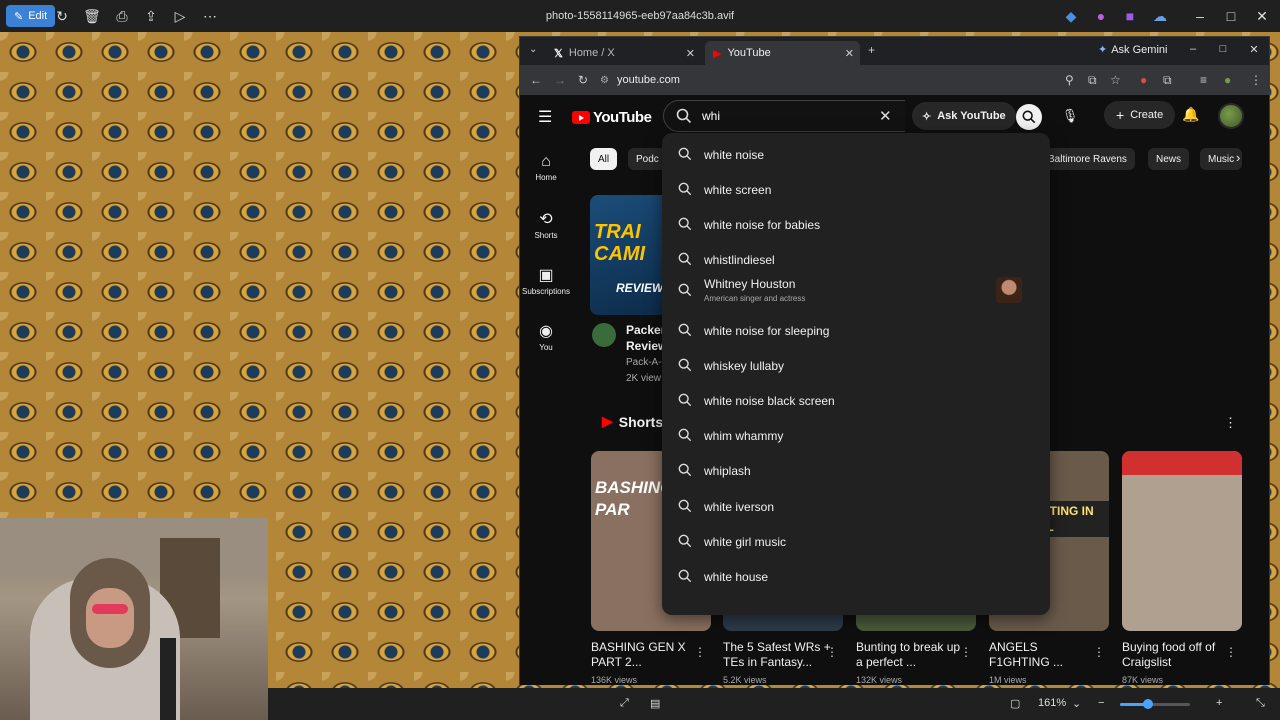 The image size is (1280, 720). Describe the element at coordinates (1160, 16) in the screenshot. I see `cloud-icon: ☁` at that location.